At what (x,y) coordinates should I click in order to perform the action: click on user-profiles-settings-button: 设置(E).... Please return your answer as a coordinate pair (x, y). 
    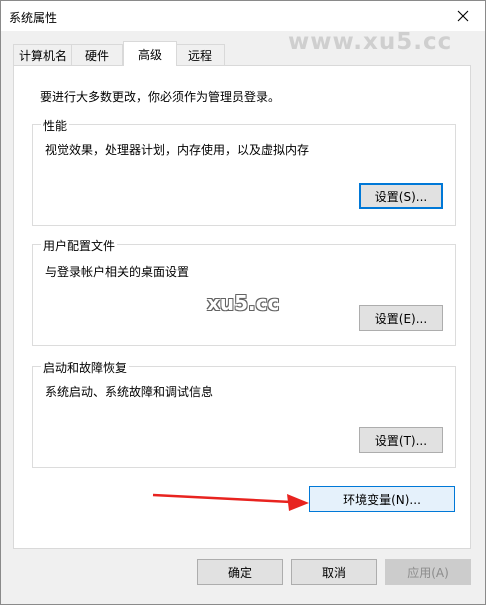
    Looking at the image, I should click on (401, 318).